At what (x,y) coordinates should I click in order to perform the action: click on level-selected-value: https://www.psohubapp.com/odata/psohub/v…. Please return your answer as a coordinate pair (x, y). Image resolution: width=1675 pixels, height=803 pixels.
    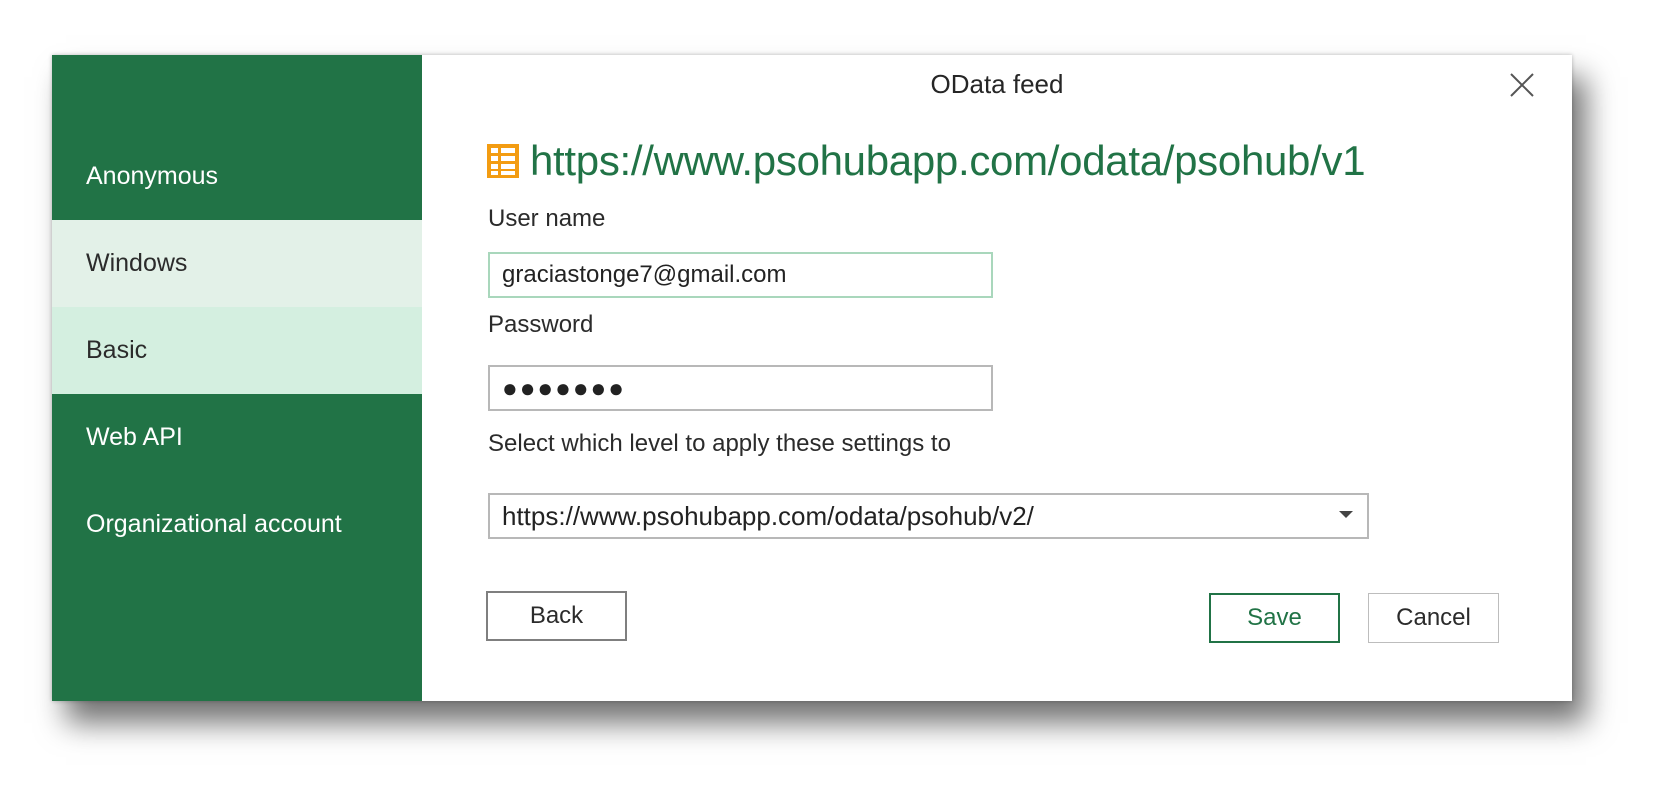
    Looking at the image, I should click on (768, 515).